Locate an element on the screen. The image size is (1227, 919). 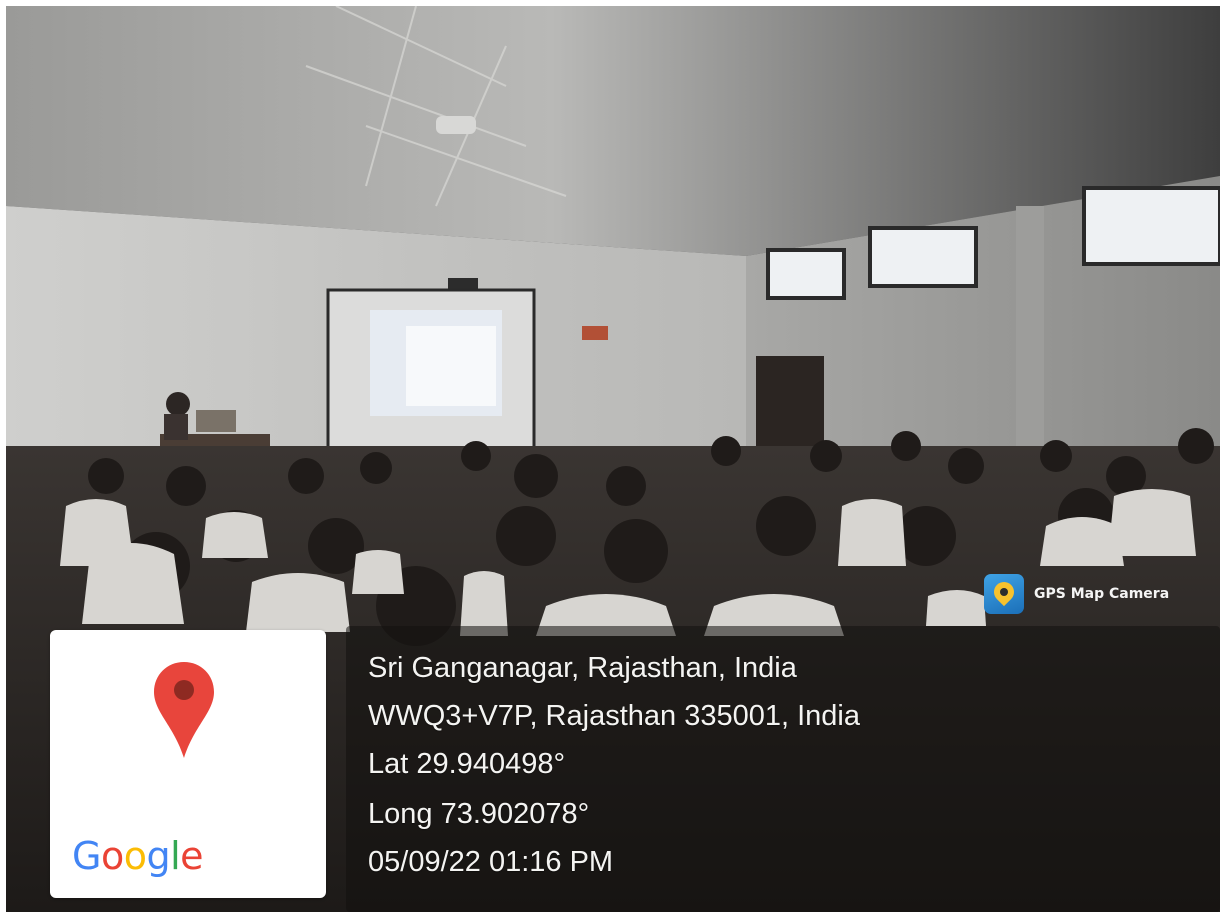
latitude-text: Lat 29.940498° is located at coordinates (467, 764).